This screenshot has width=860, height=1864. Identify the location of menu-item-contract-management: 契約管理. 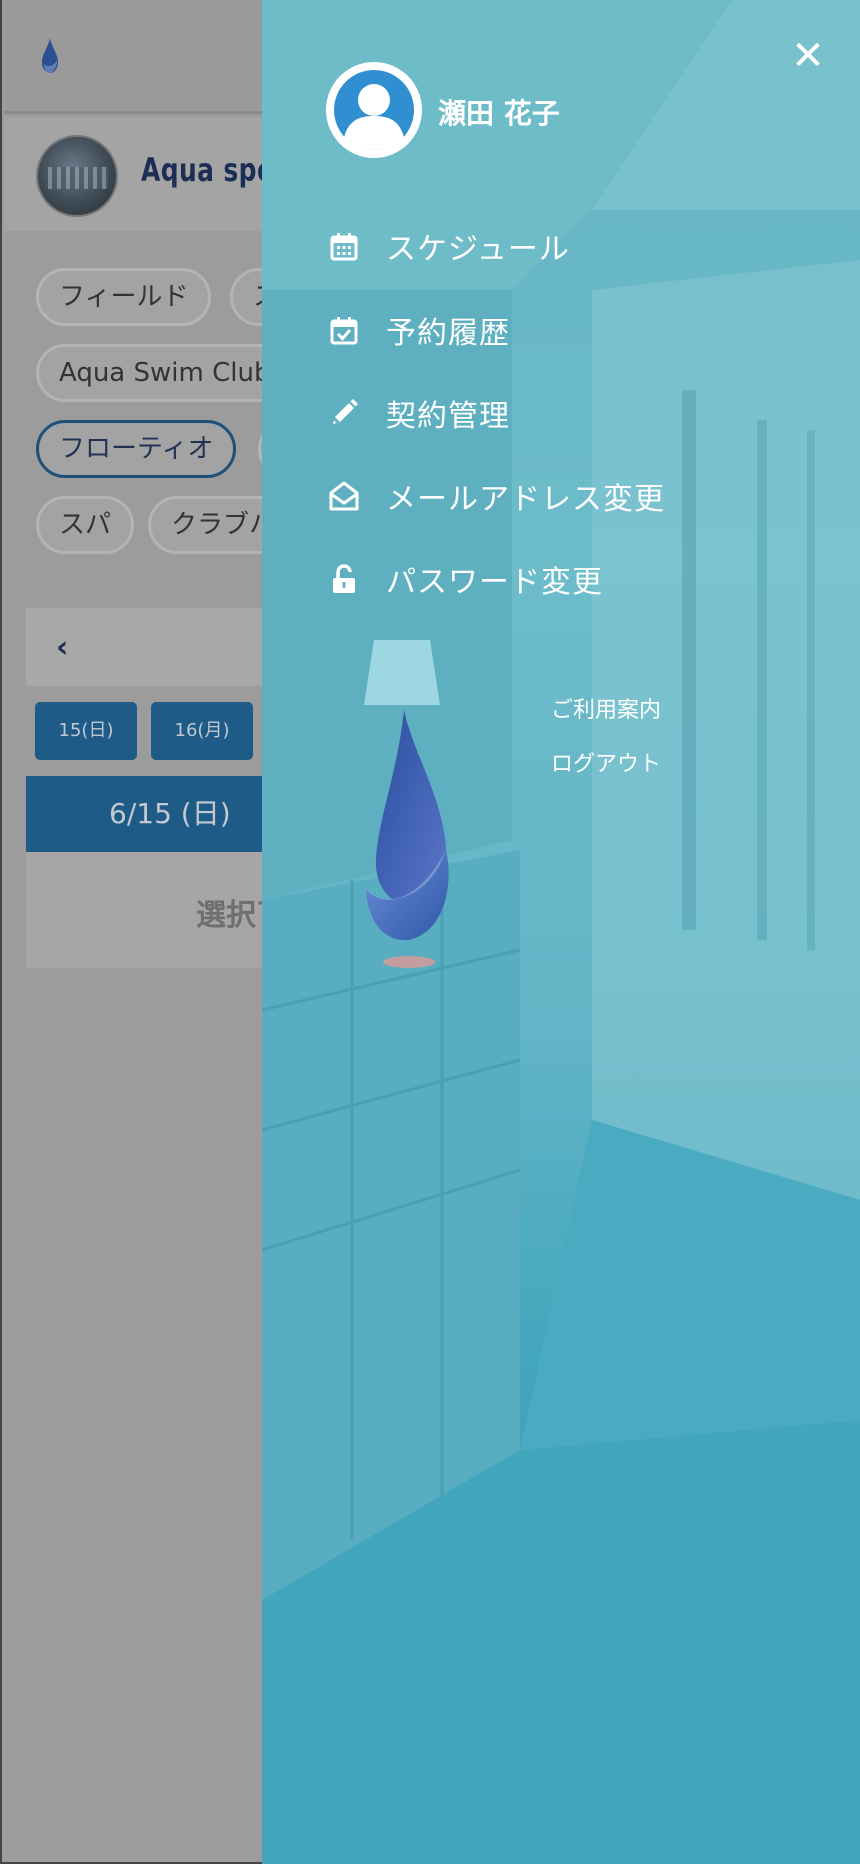
(419, 413).